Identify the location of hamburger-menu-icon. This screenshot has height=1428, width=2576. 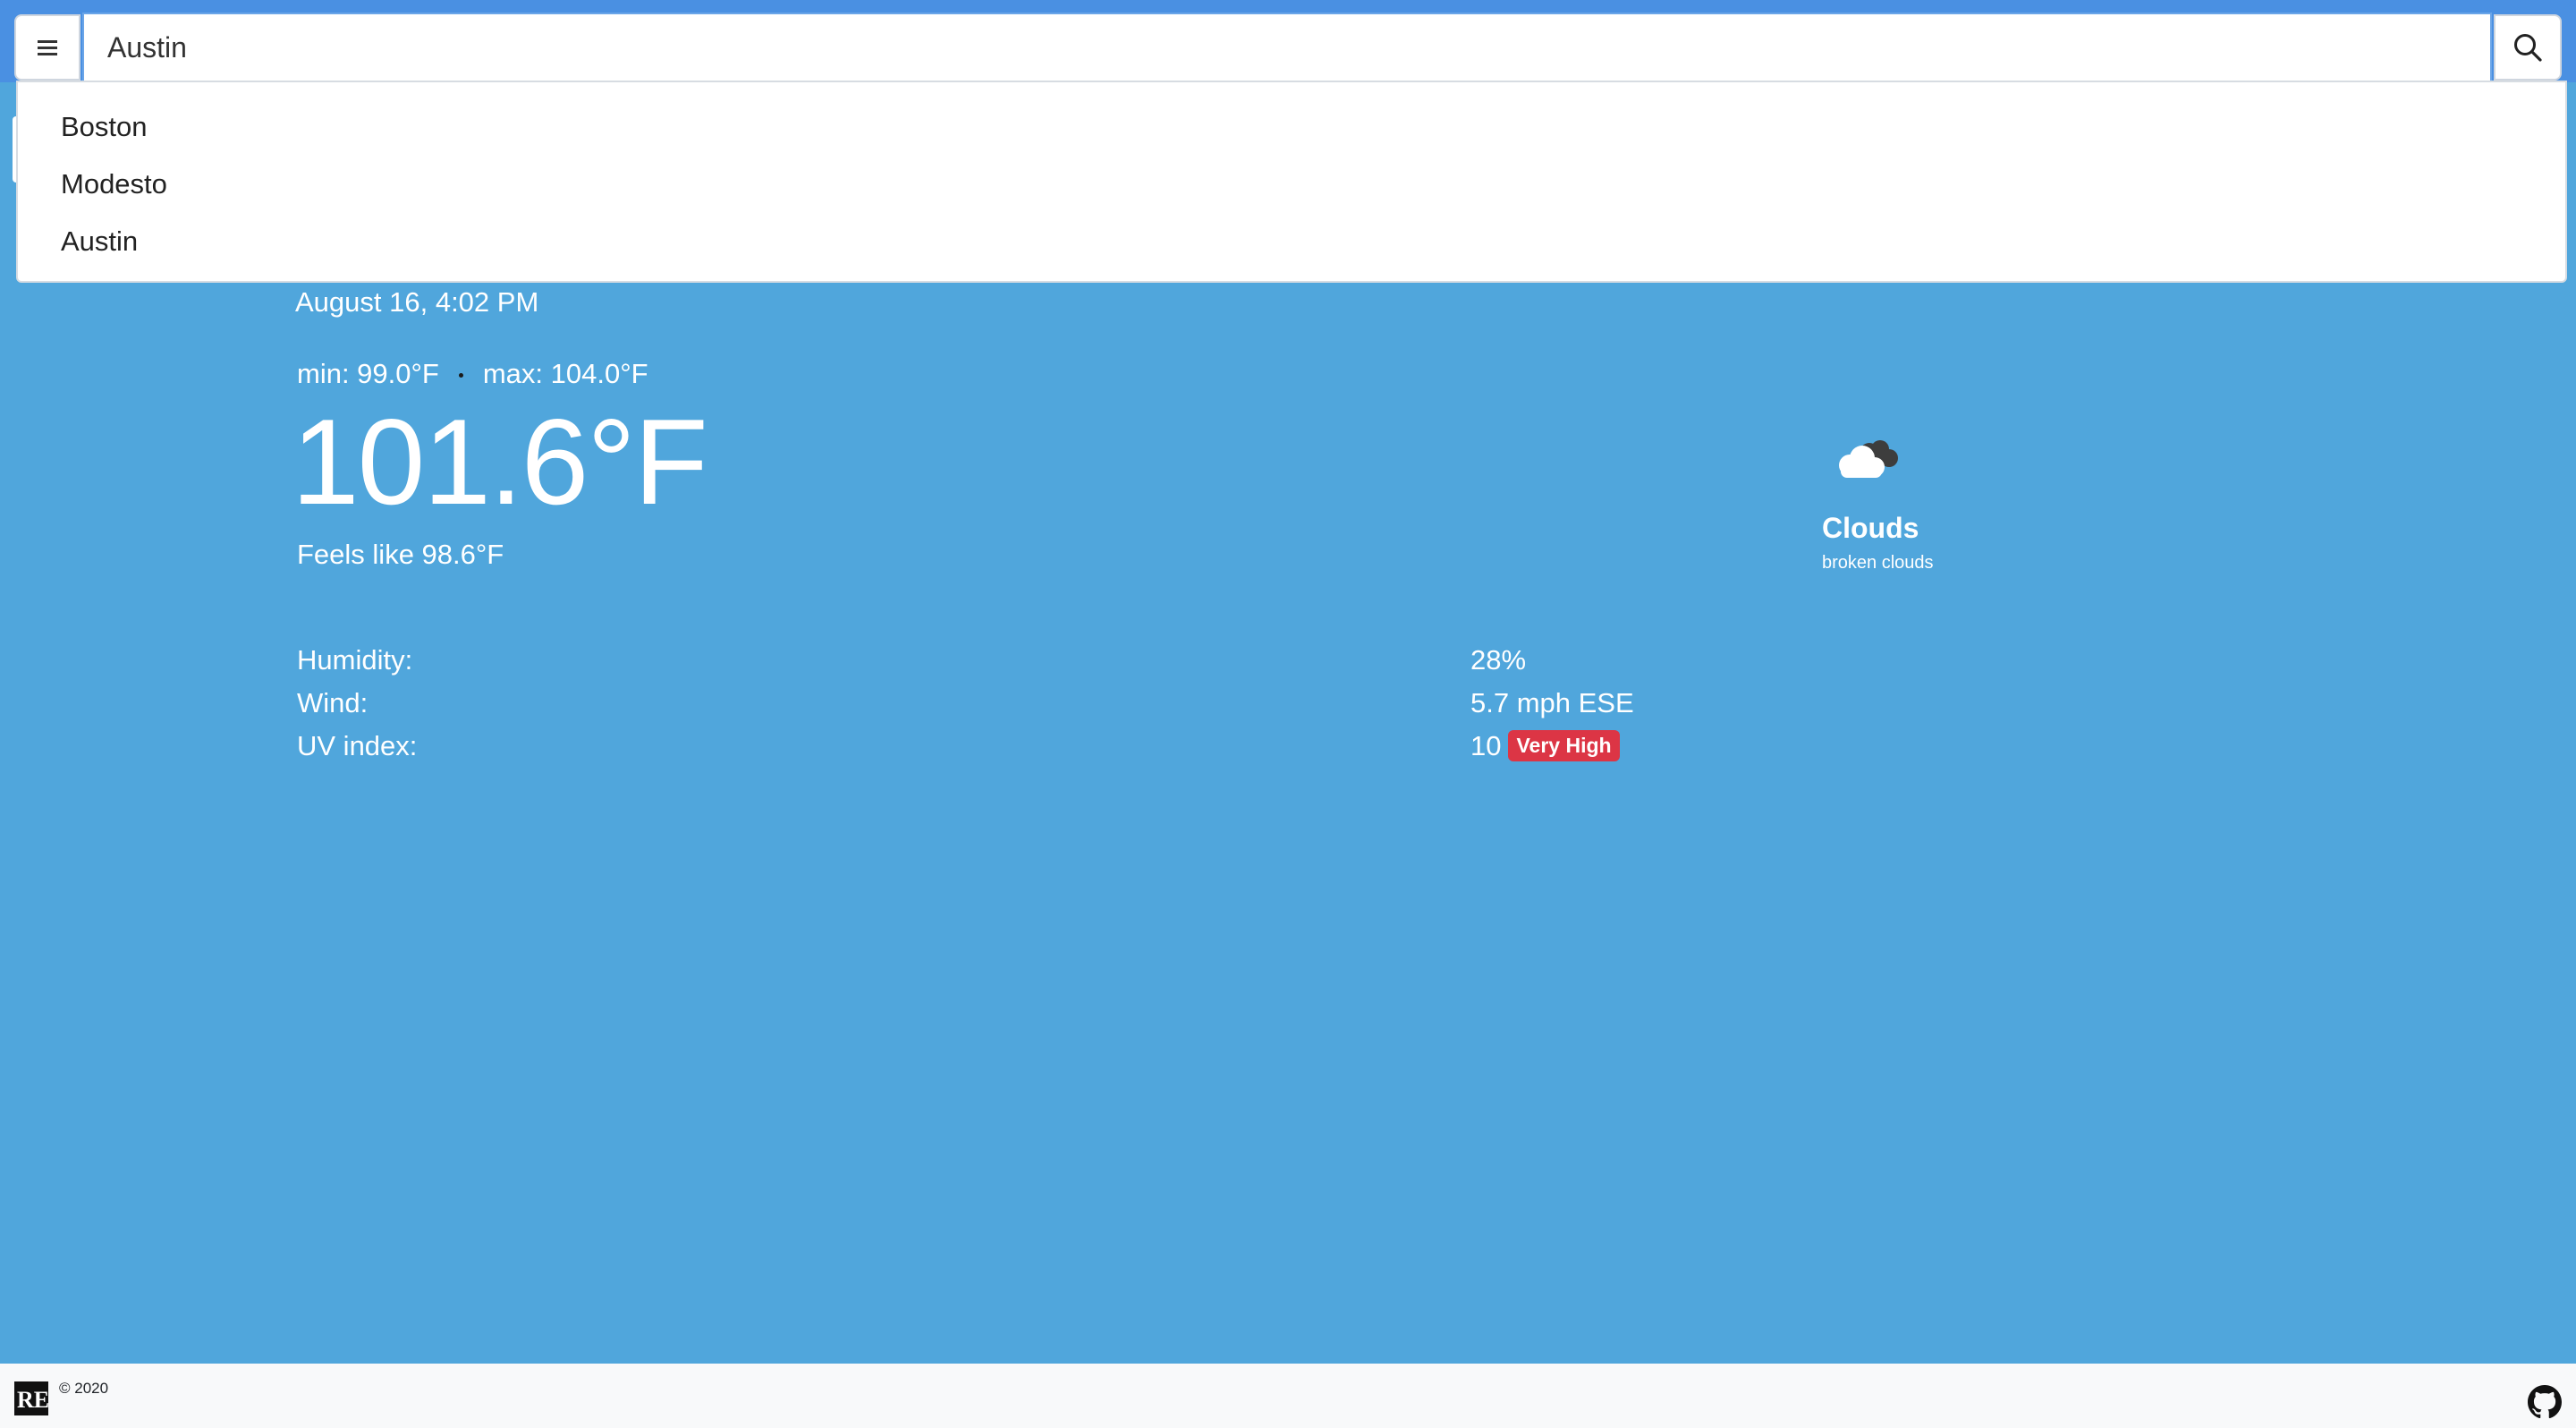
(47, 47).